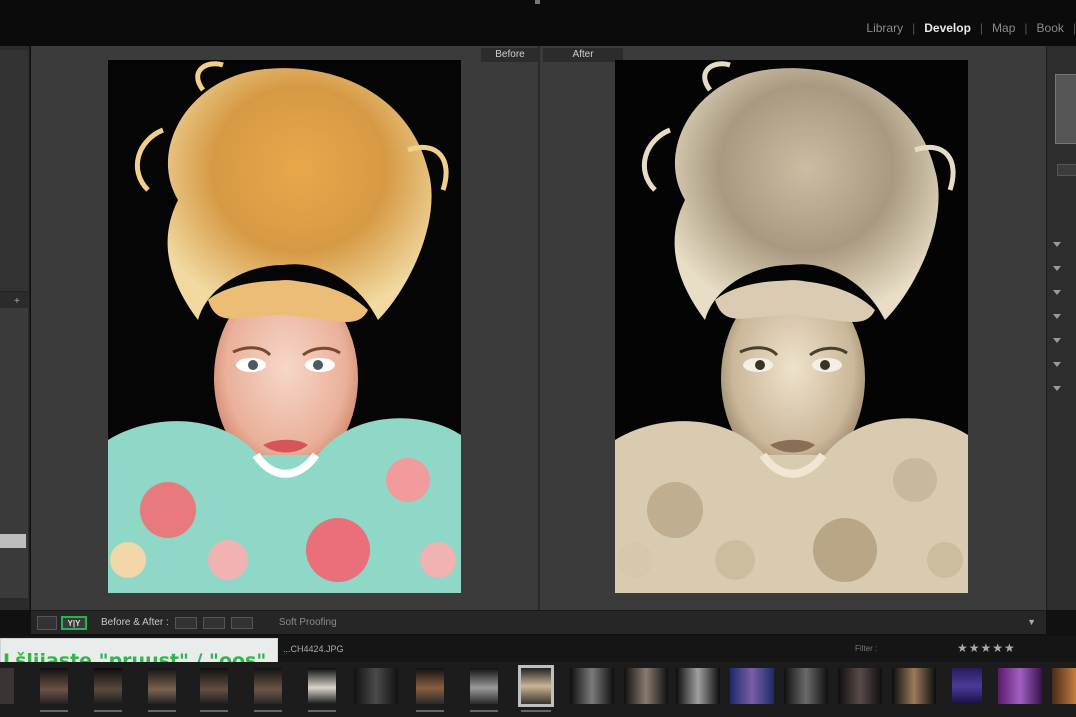 The height and width of the screenshot is (717, 1076). I want to click on filmstrip-thumbnail-selected, so click(536, 686).